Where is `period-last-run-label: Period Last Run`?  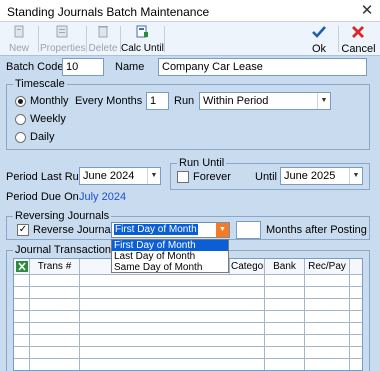
period-last-run-label: Period Last Run is located at coordinates (45, 177).